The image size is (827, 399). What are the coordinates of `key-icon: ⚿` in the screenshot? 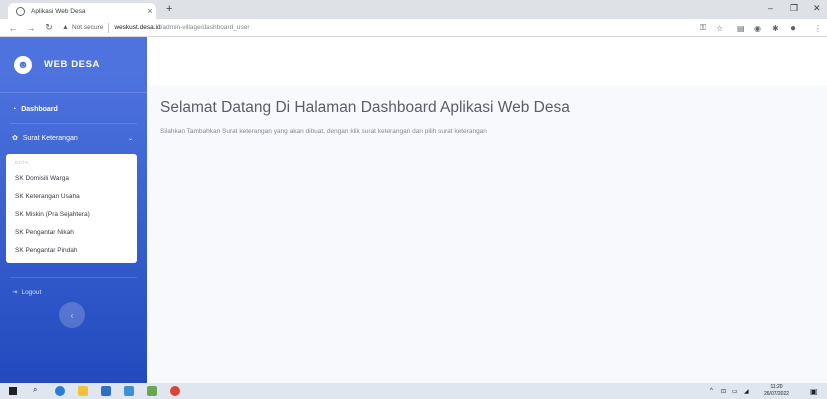 It's located at (703, 28).